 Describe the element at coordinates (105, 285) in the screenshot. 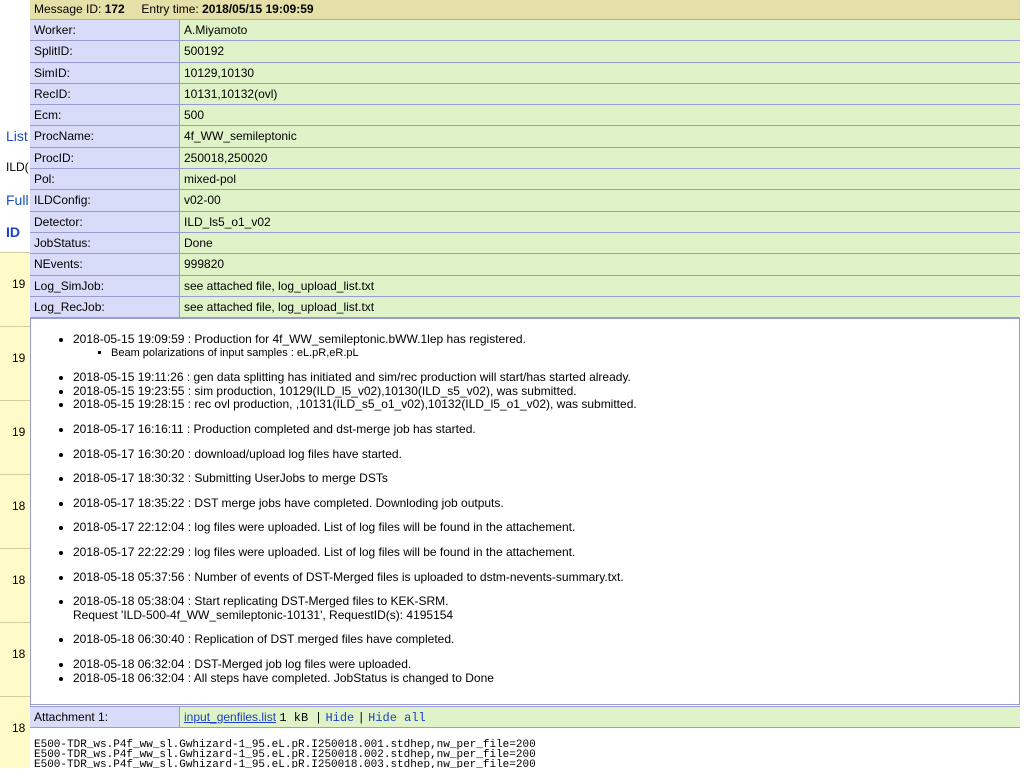

I see `field-label: Log_SimJob:` at that location.